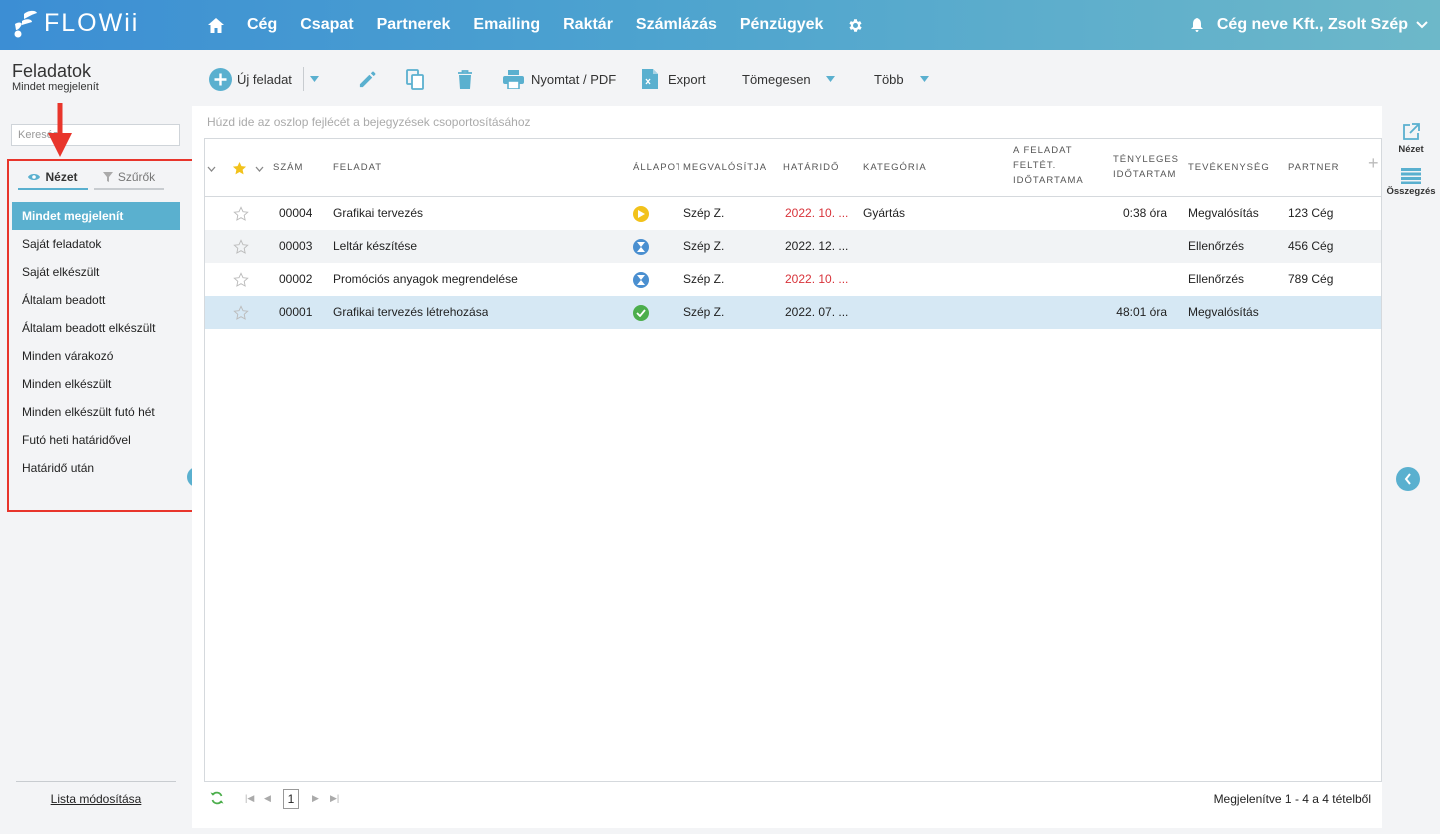  Describe the element at coordinates (1373, 163) in the screenshot. I see `add-column-icon: +` at that location.